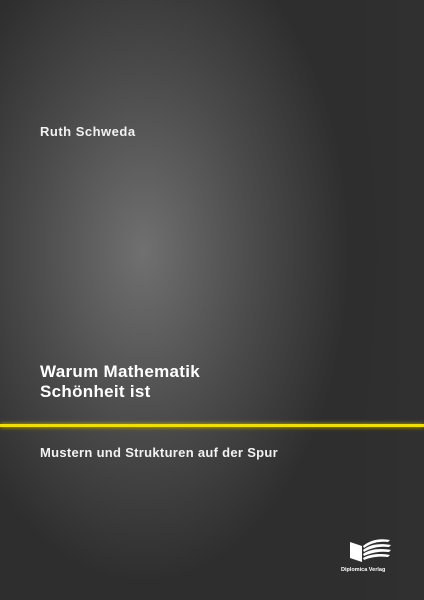 The width and height of the screenshot is (424, 600). What do you see at coordinates (363, 570) in the screenshot?
I see `publisher-name: Diplomica Verlag` at bounding box center [363, 570].